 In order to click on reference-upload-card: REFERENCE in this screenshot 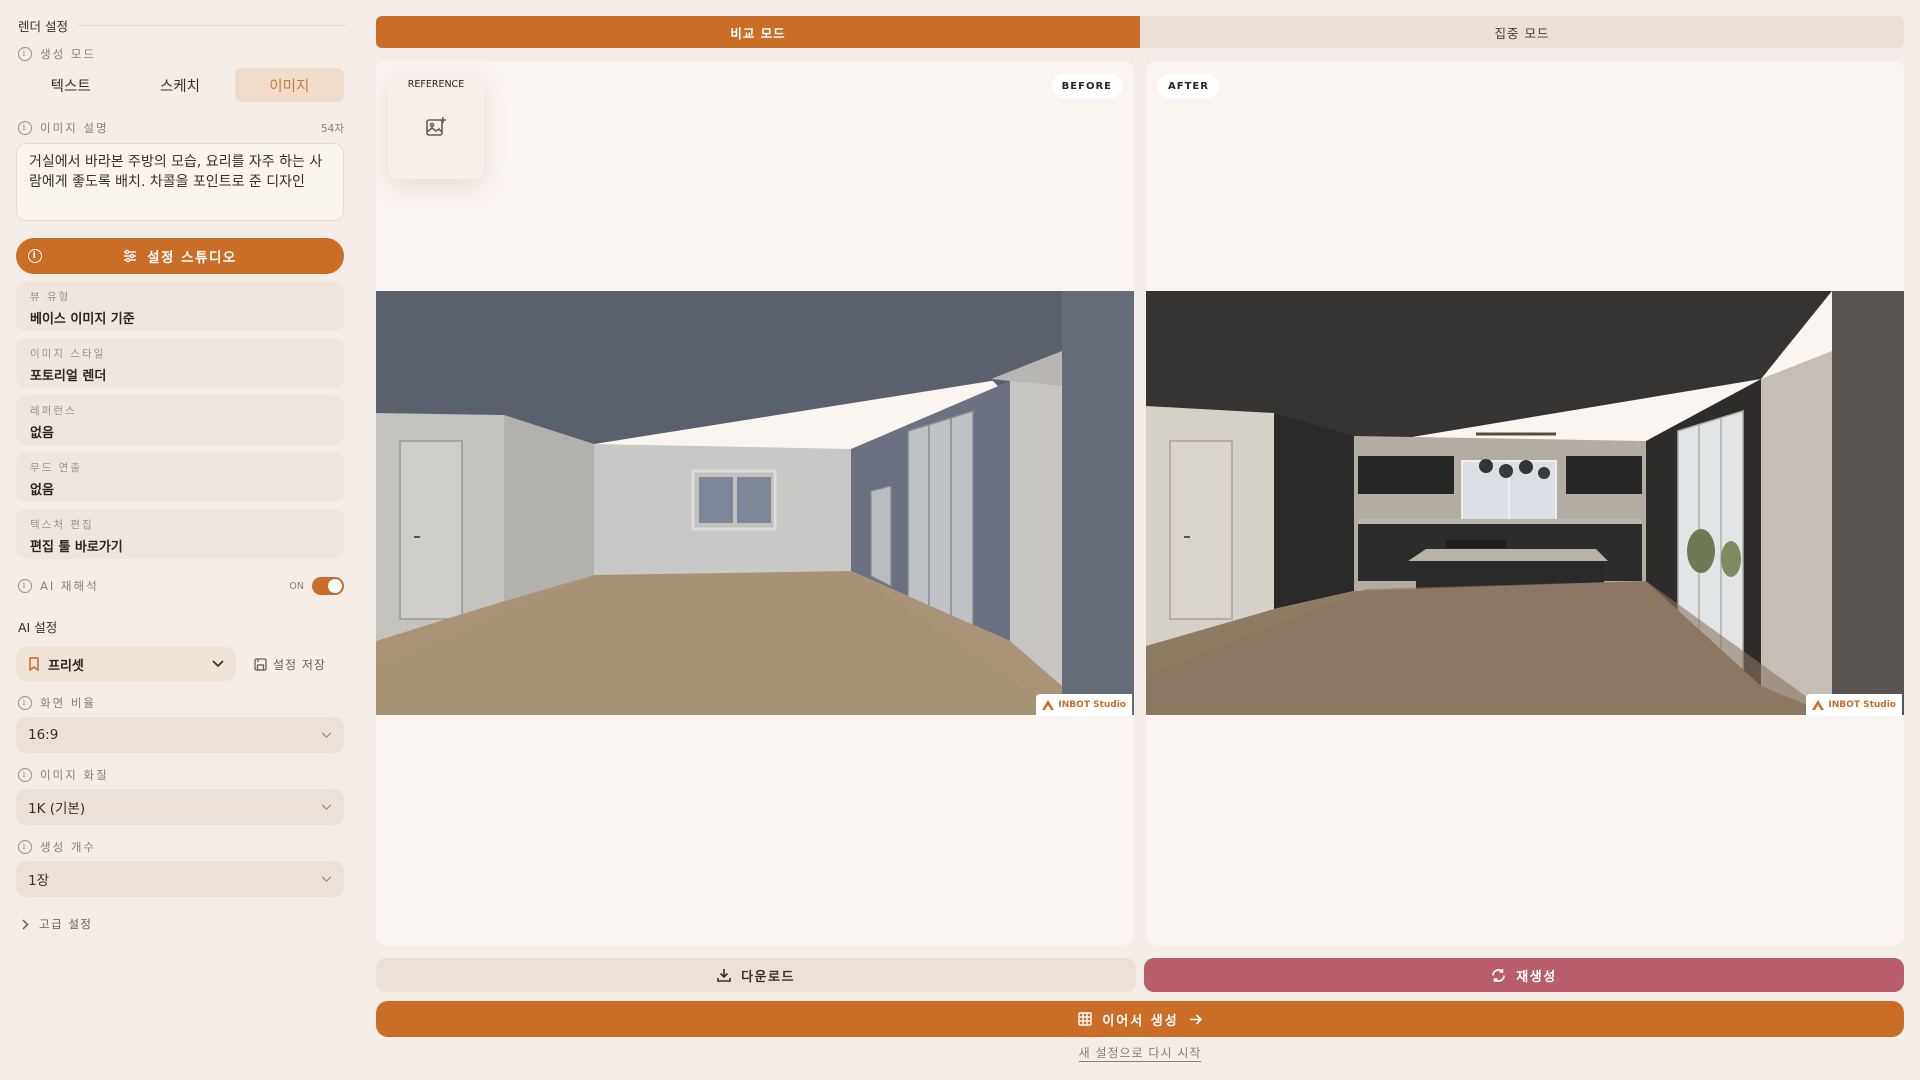, I will do `click(436, 125)`.